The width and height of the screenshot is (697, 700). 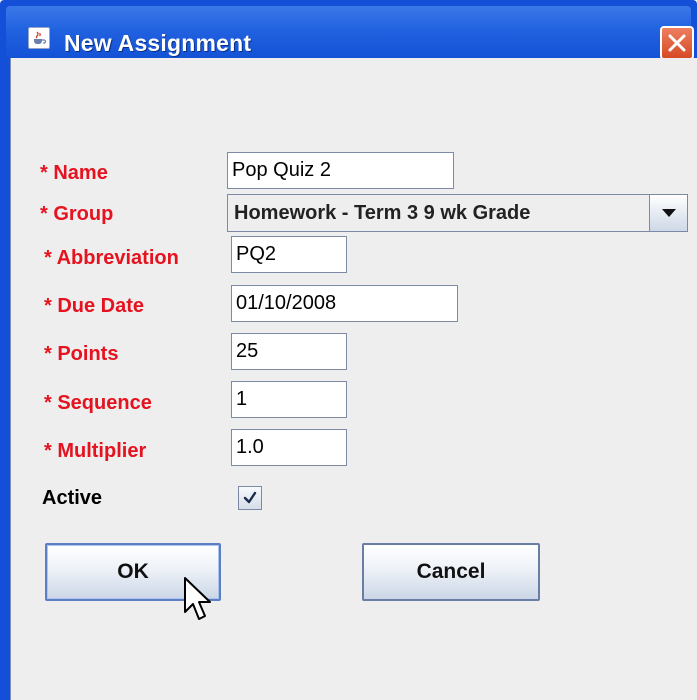 I want to click on close-icon, so click(x=677, y=43).